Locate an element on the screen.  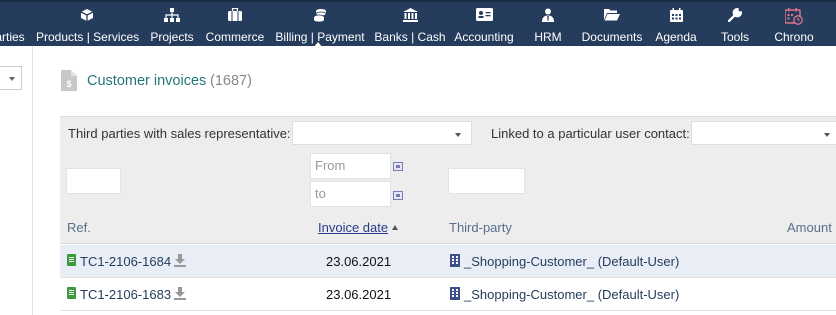
third-parties-icon is located at coordinates (14, 16).